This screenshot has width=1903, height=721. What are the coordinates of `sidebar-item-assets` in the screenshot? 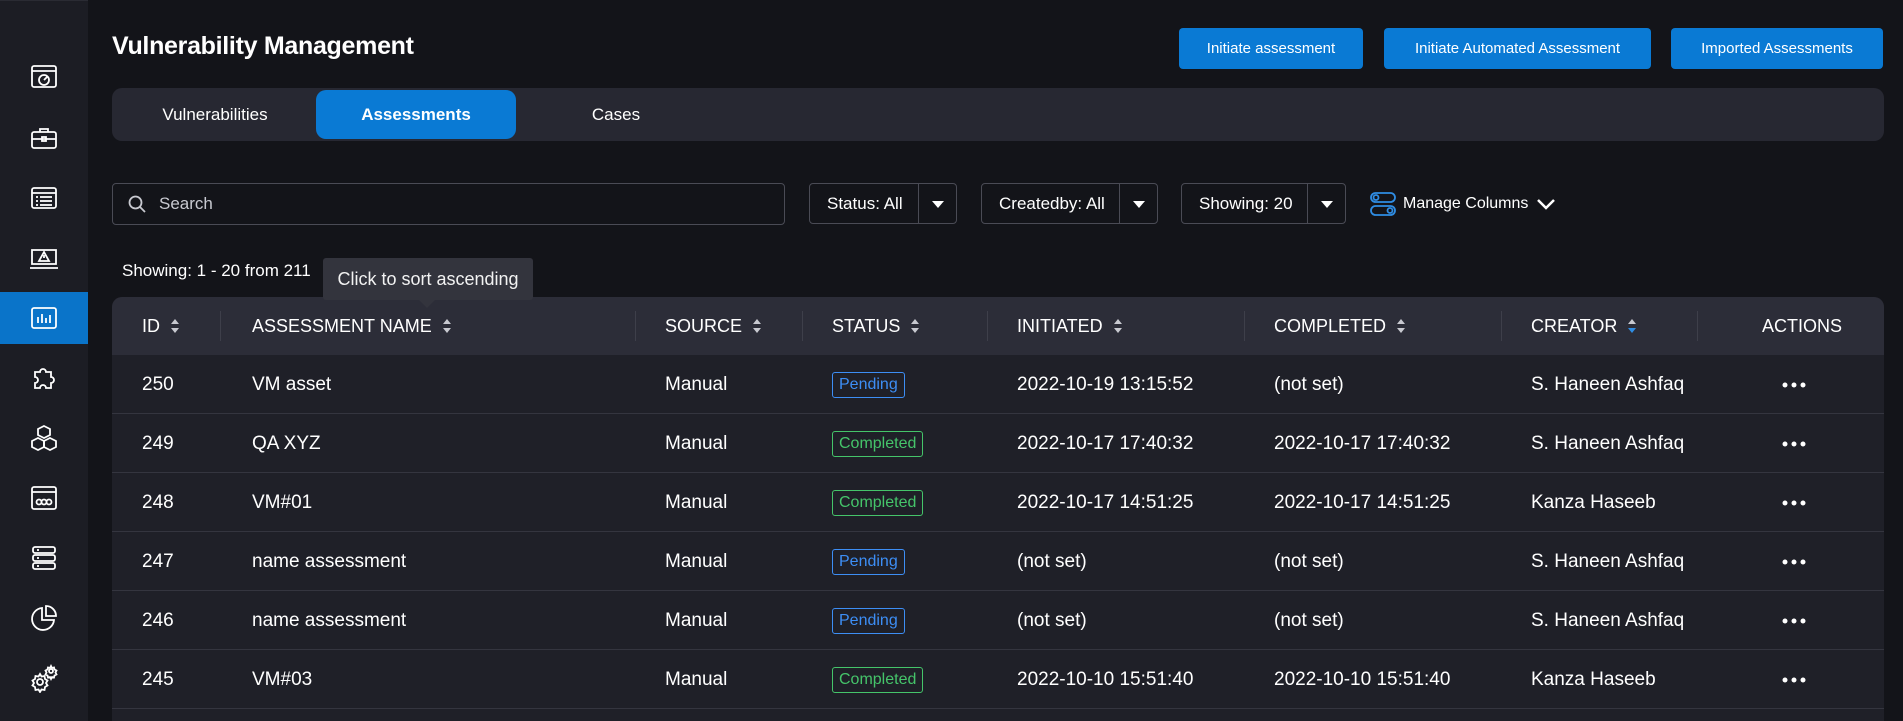 It's located at (44, 438).